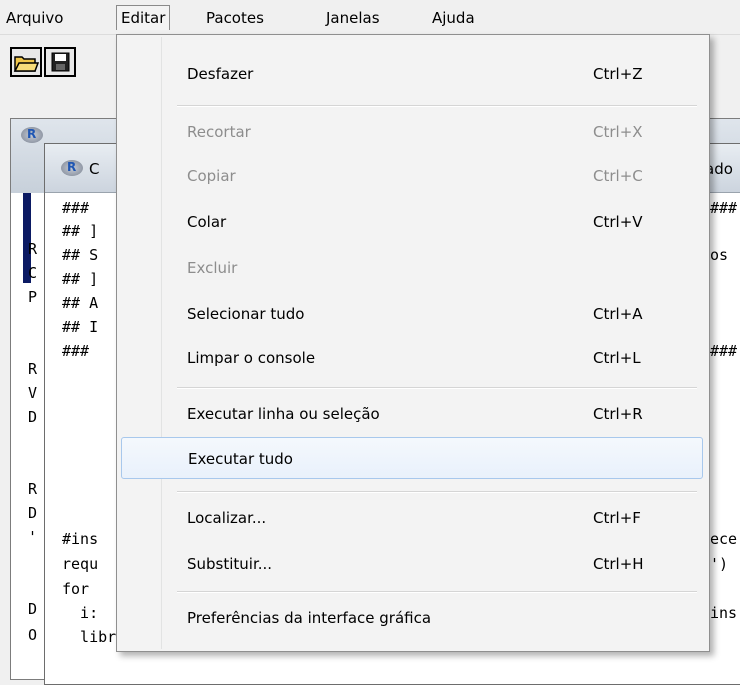 The width and height of the screenshot is (740, 685). I want to click on code-line-right: '), so click(719, 564).